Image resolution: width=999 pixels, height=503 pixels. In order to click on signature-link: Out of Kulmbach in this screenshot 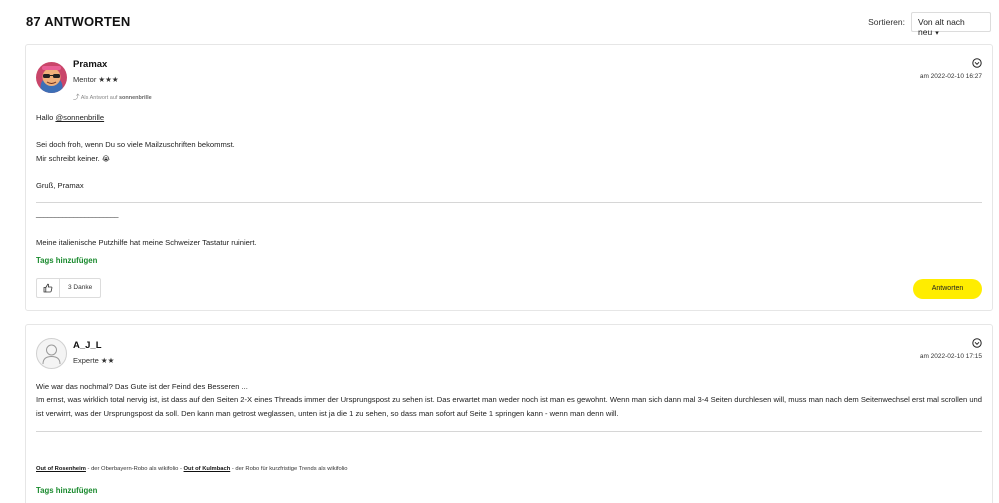, I will do `click(207, 469)`.